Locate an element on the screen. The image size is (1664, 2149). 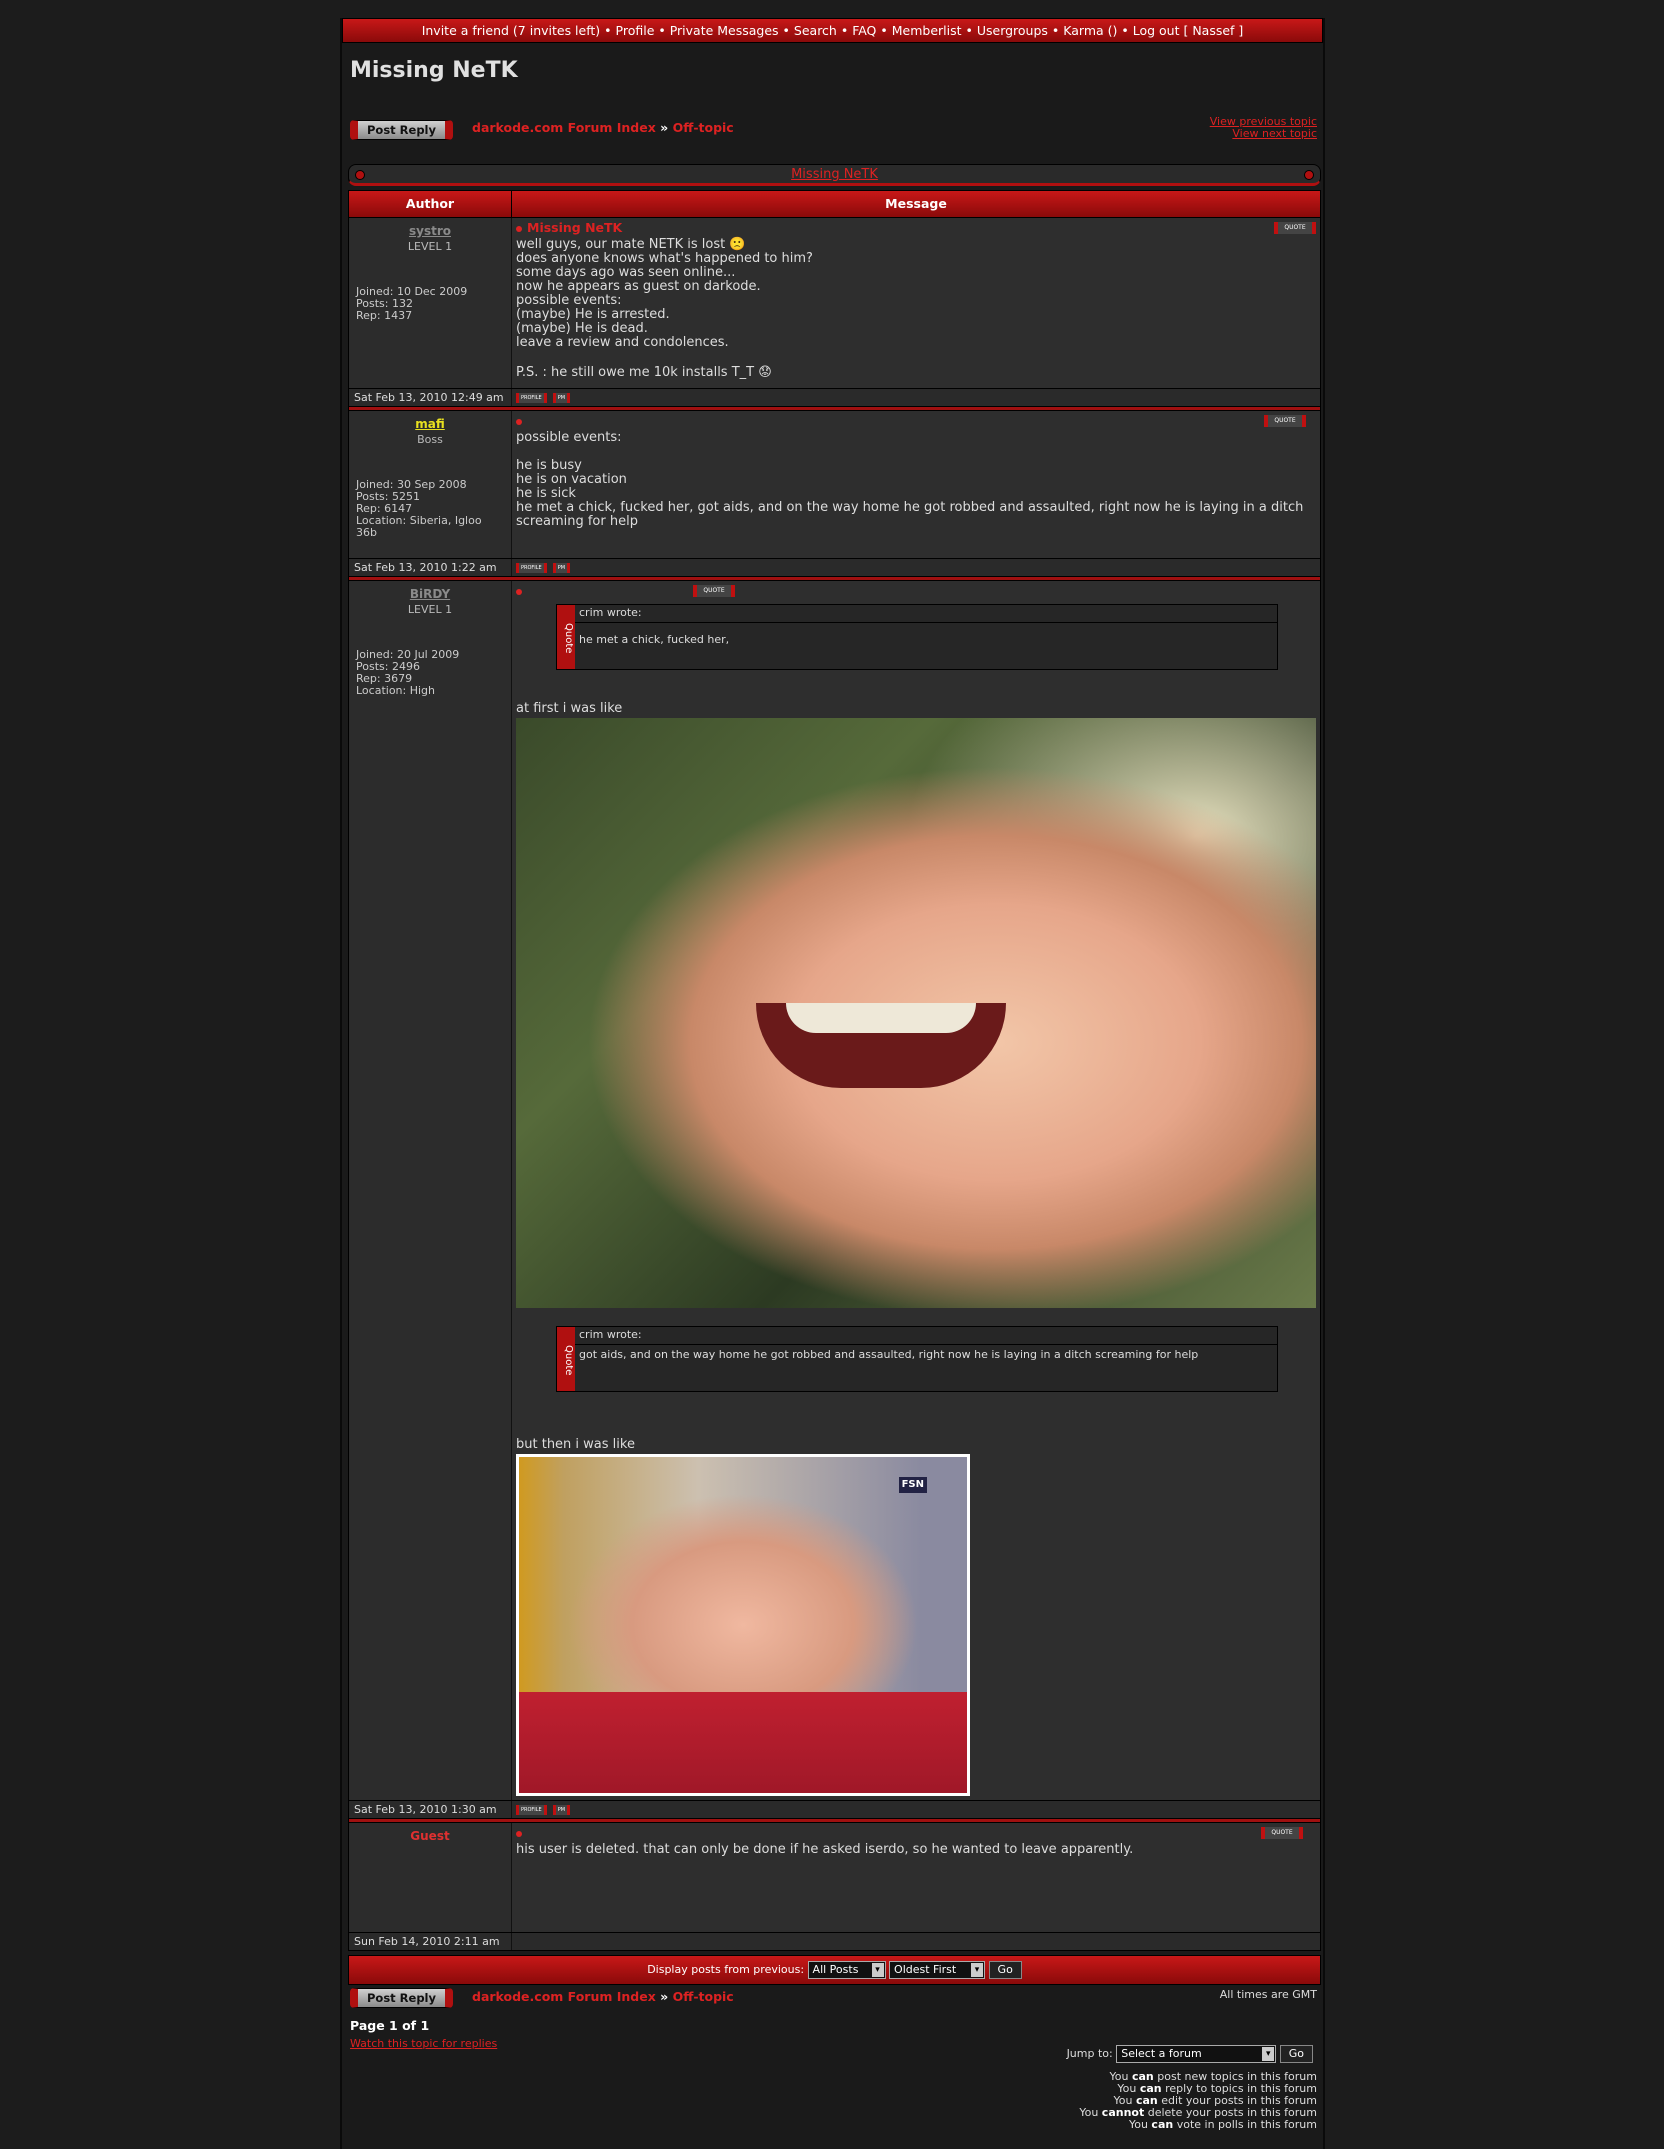
post-date: Sat Feb 13, 2010 12:49 am is located at coordinates (430, 397).